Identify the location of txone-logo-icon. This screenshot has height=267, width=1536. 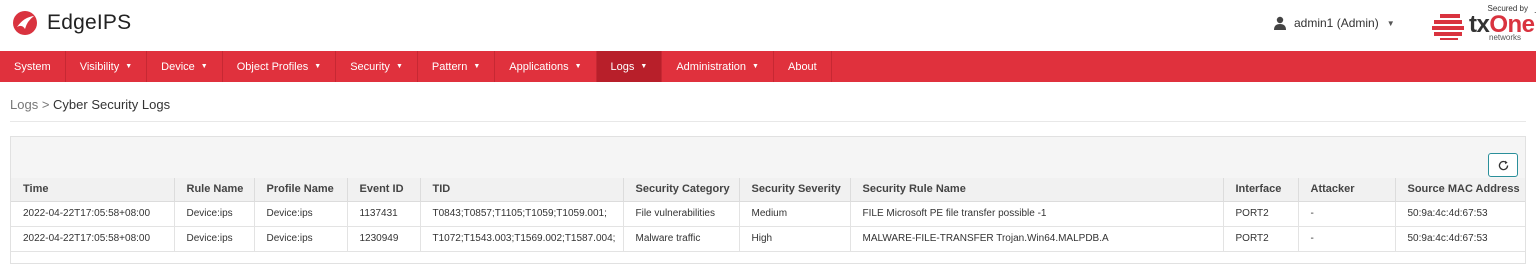
(25, 23).